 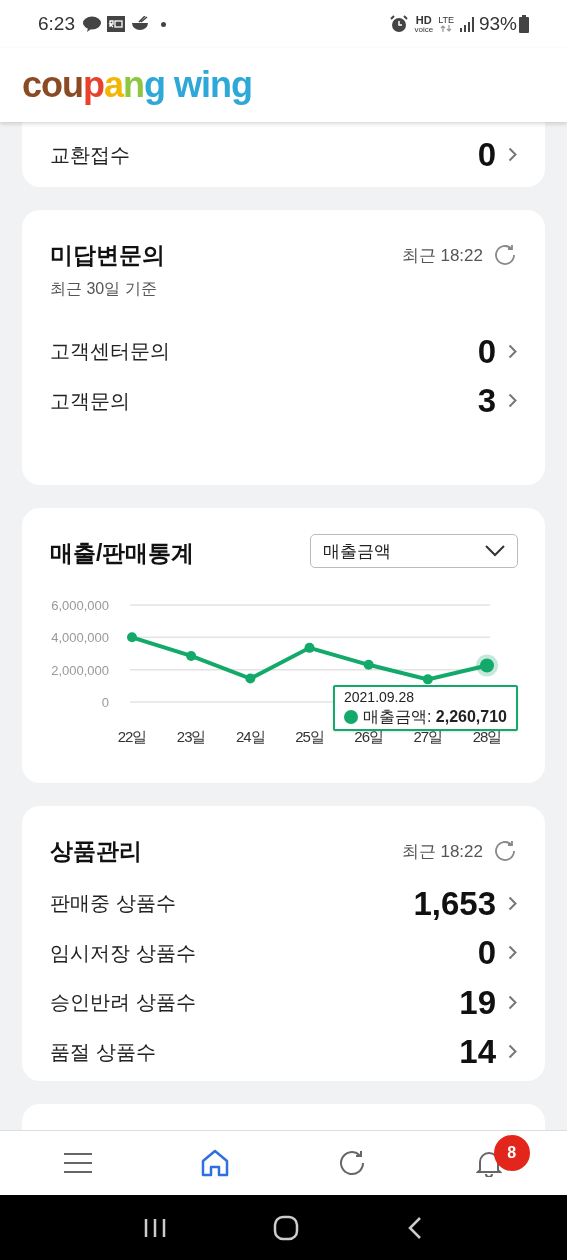 I want to click on row-label: 임시저장 상품수, so click(x=123, y=953).